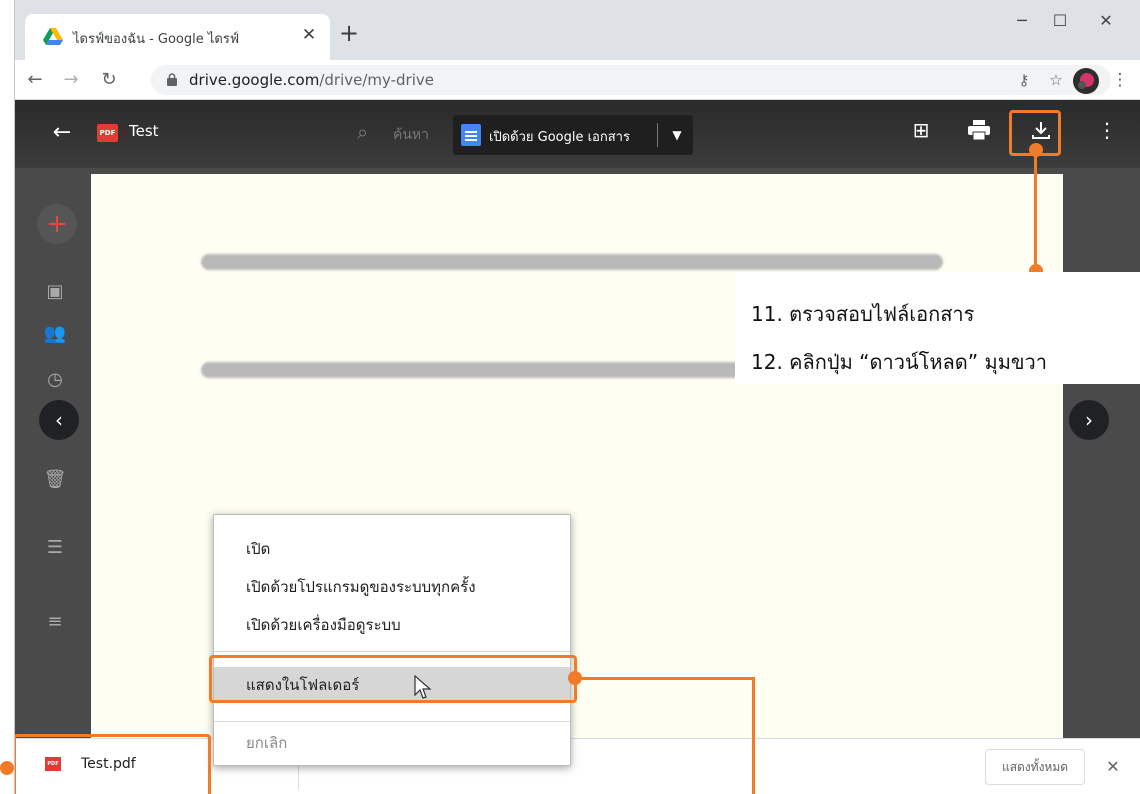  I want to click on previous-file-icon: ‹, so click(59, 420).